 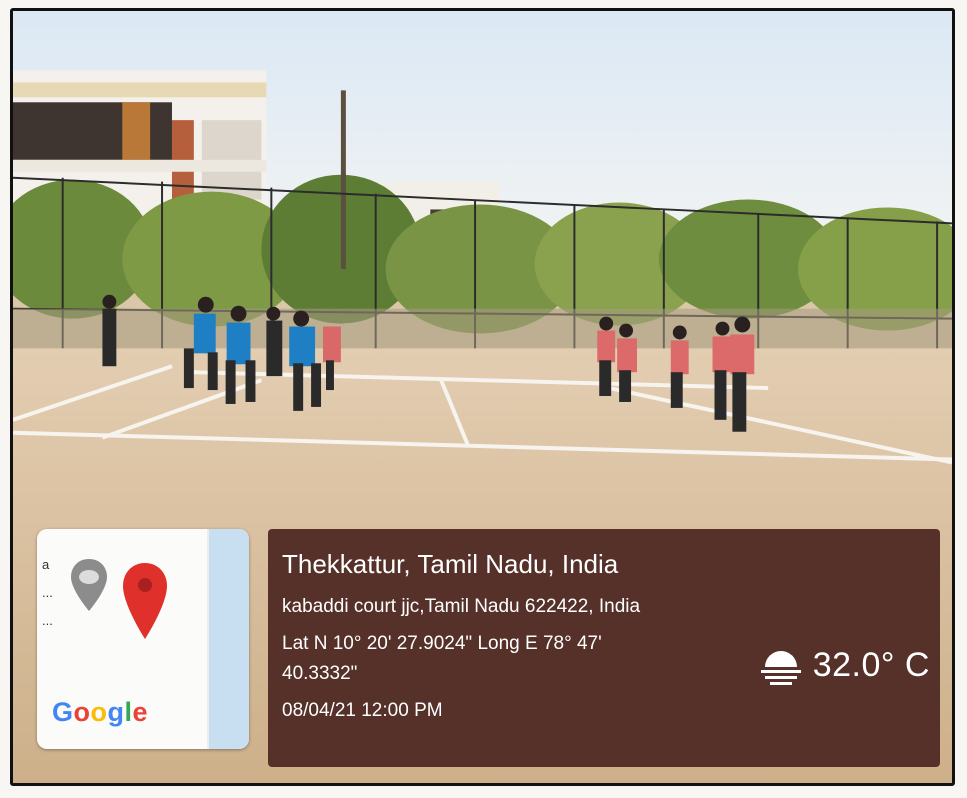 I want to click on gray-map-pin-icon, so click(x=89, y=585).